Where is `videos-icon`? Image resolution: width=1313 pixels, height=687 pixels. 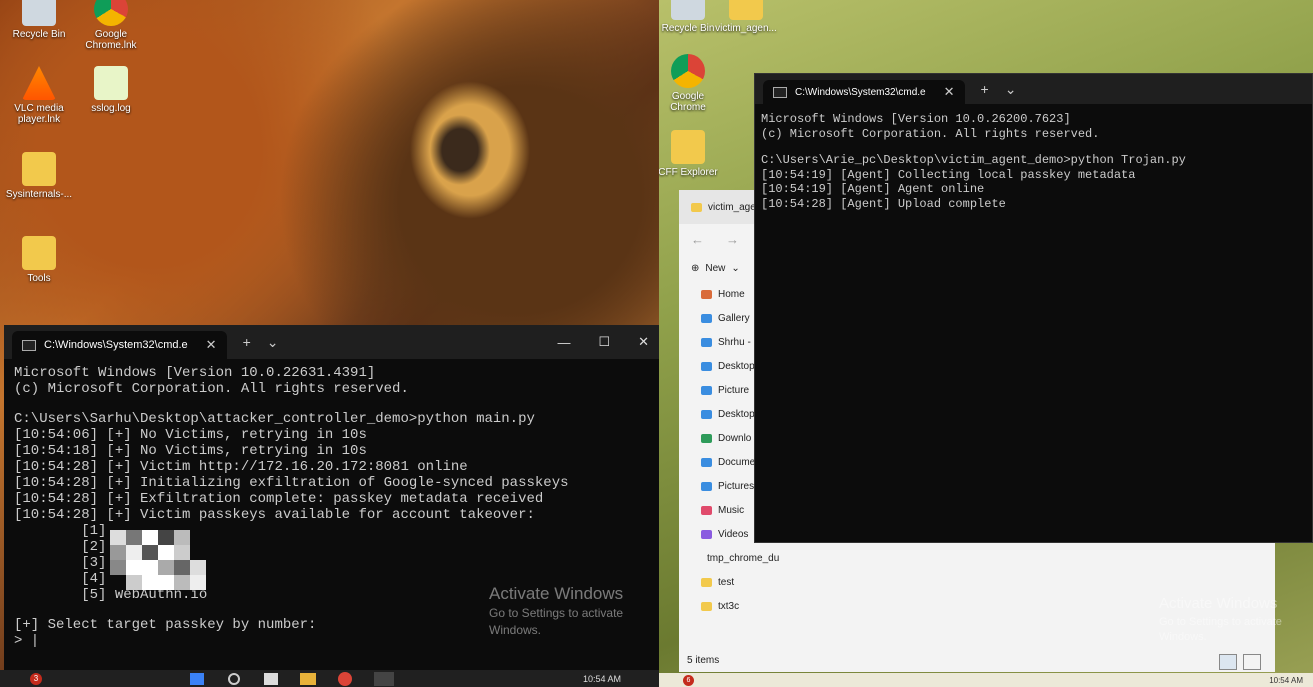
videos-icon is located at coordinates (706, 534).